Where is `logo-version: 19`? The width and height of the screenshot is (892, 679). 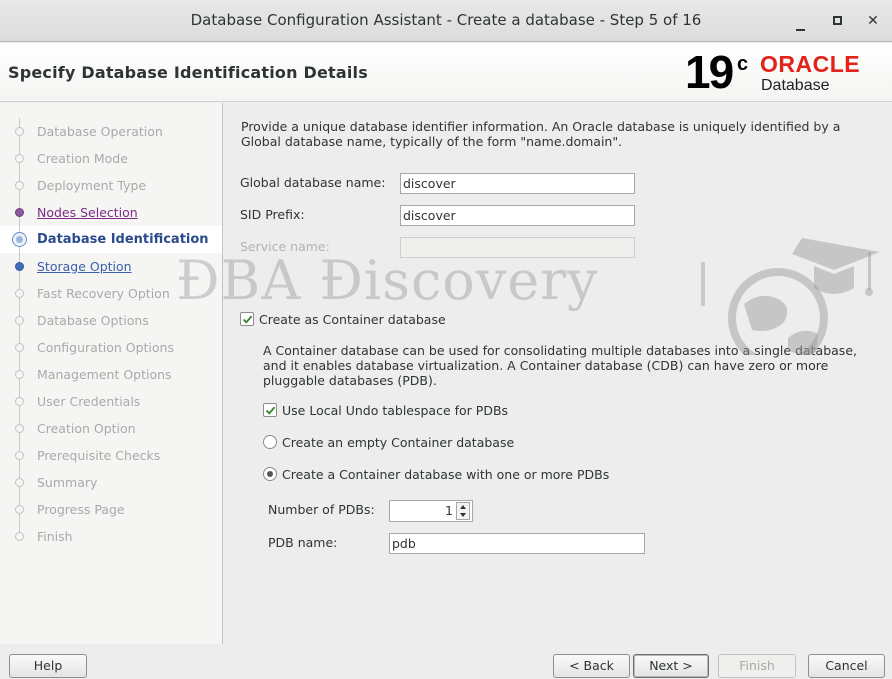
logo-version: 19 is located at coordinates (709, 72).